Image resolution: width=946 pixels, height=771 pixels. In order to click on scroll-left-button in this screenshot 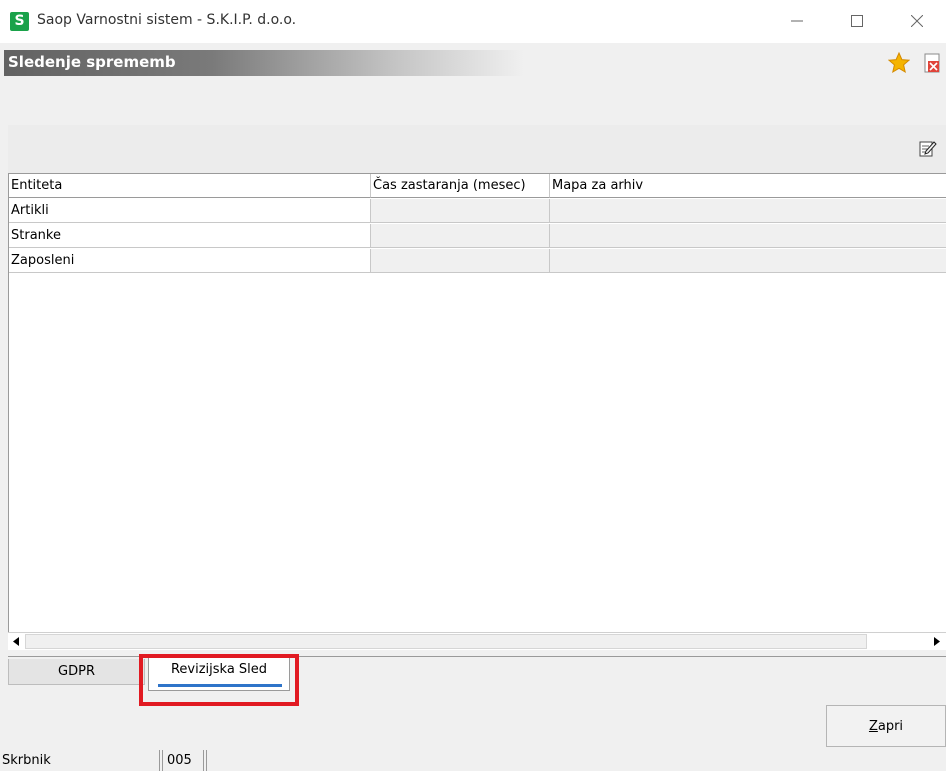, I will do `click(16, 641)`.